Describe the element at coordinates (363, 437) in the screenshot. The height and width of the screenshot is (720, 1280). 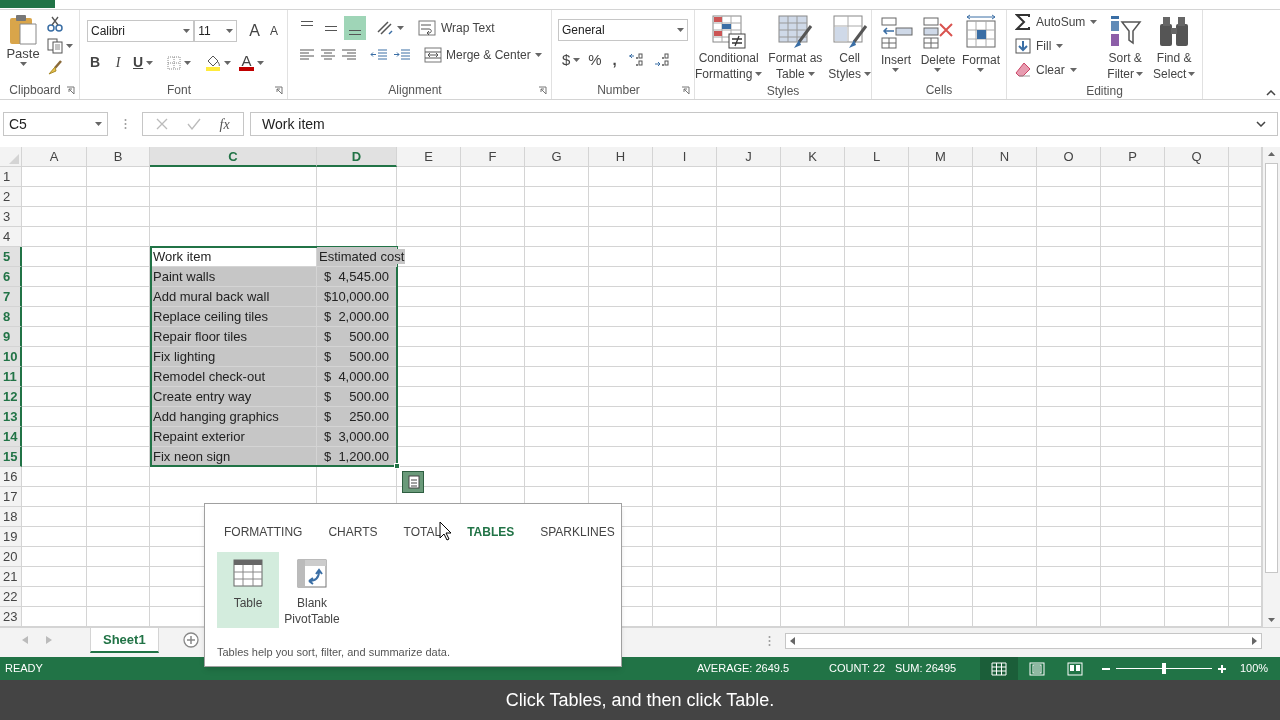
I see `table-cell-text: 3,000.00` at that location.